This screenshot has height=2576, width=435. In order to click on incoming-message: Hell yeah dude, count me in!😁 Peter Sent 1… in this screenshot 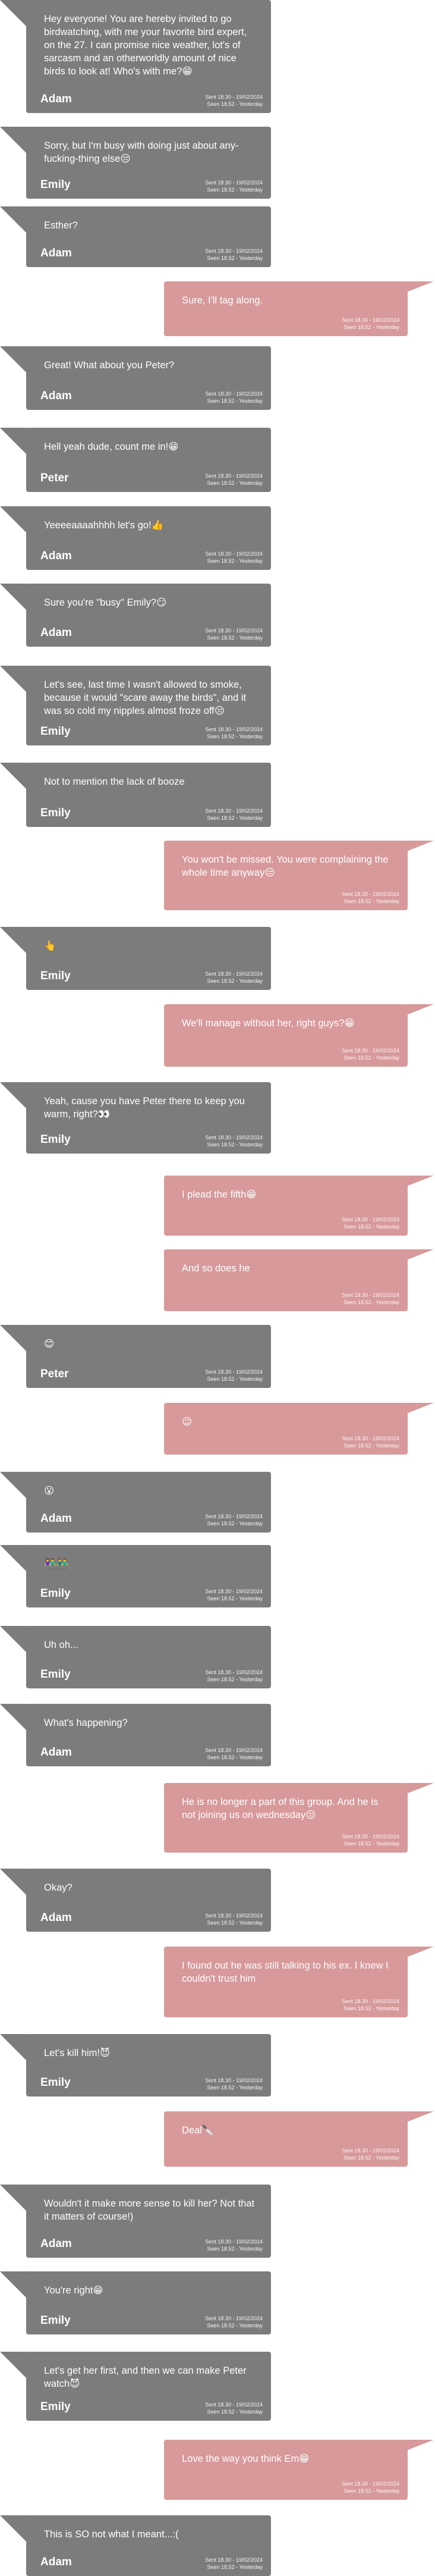, I will do `click(218, 460)`.